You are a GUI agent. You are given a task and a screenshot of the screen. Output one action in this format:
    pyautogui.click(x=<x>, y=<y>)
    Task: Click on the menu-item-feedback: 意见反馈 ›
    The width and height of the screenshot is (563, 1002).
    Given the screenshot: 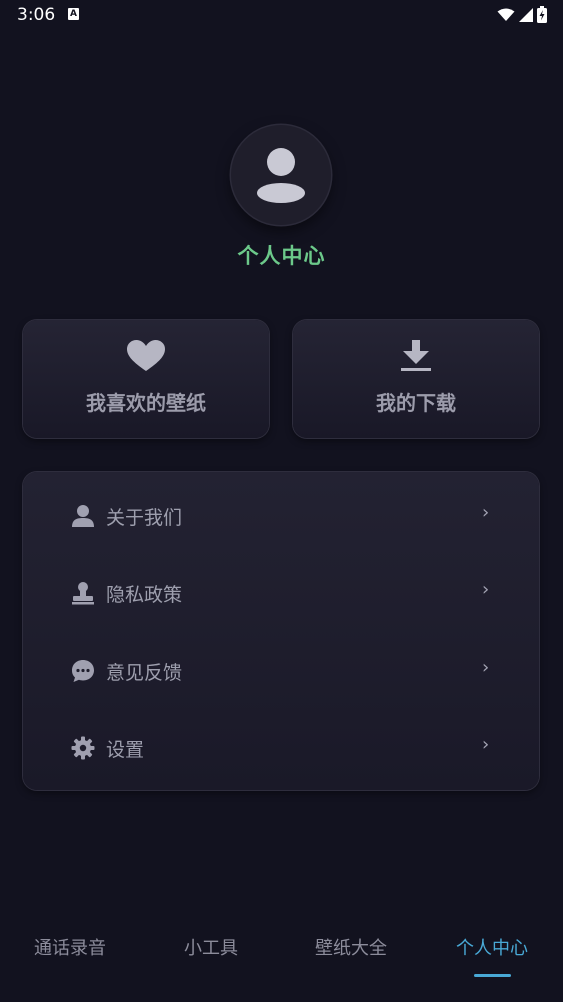 What is the action you would take?
    pyautogui.click(x=281, y=671)
    